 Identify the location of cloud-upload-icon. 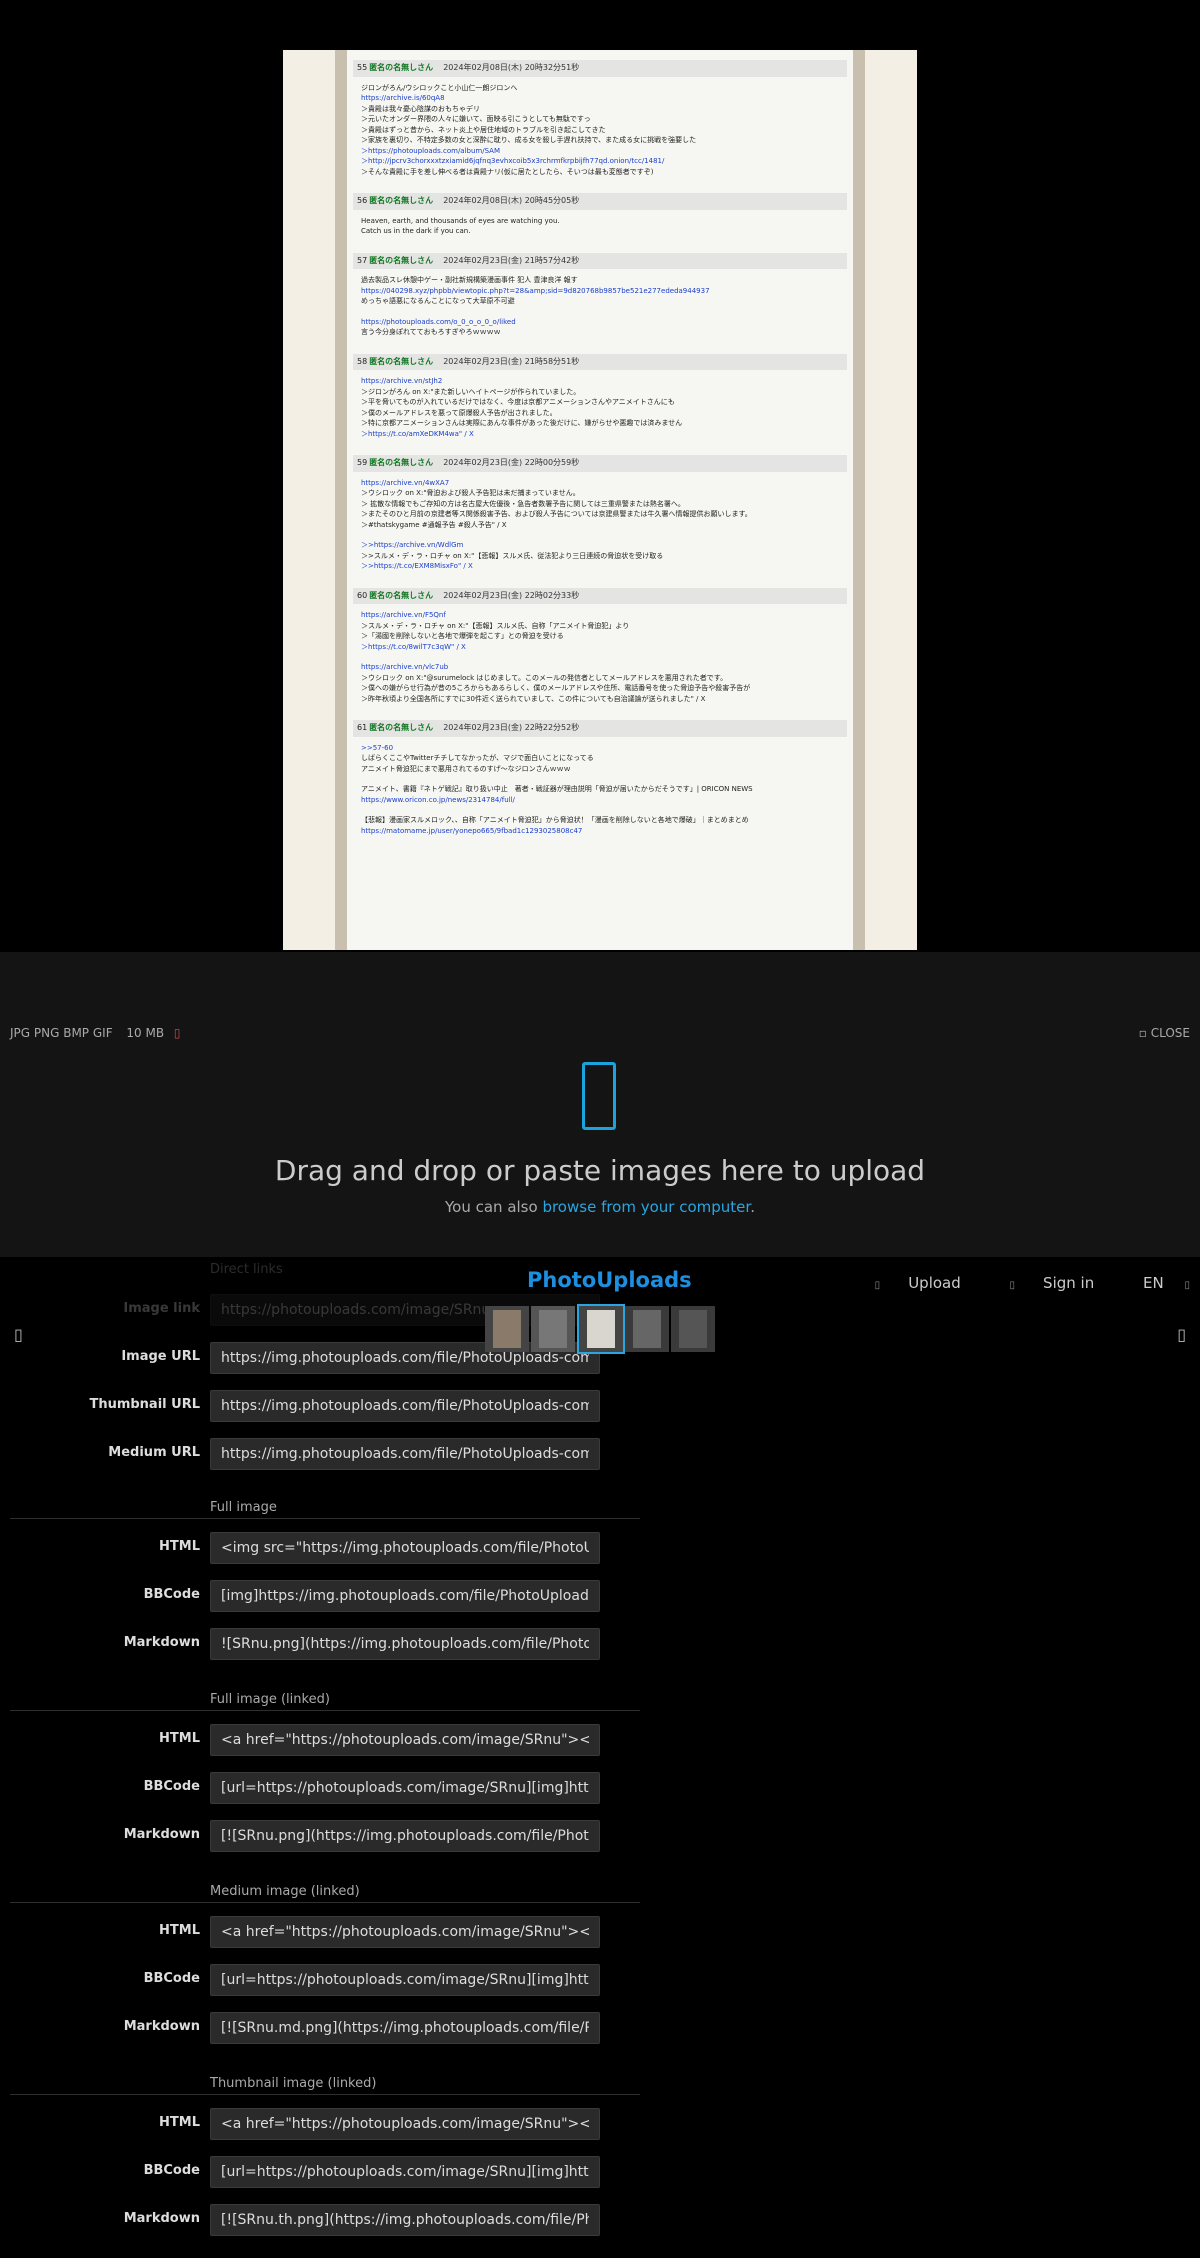
(599, 1096).